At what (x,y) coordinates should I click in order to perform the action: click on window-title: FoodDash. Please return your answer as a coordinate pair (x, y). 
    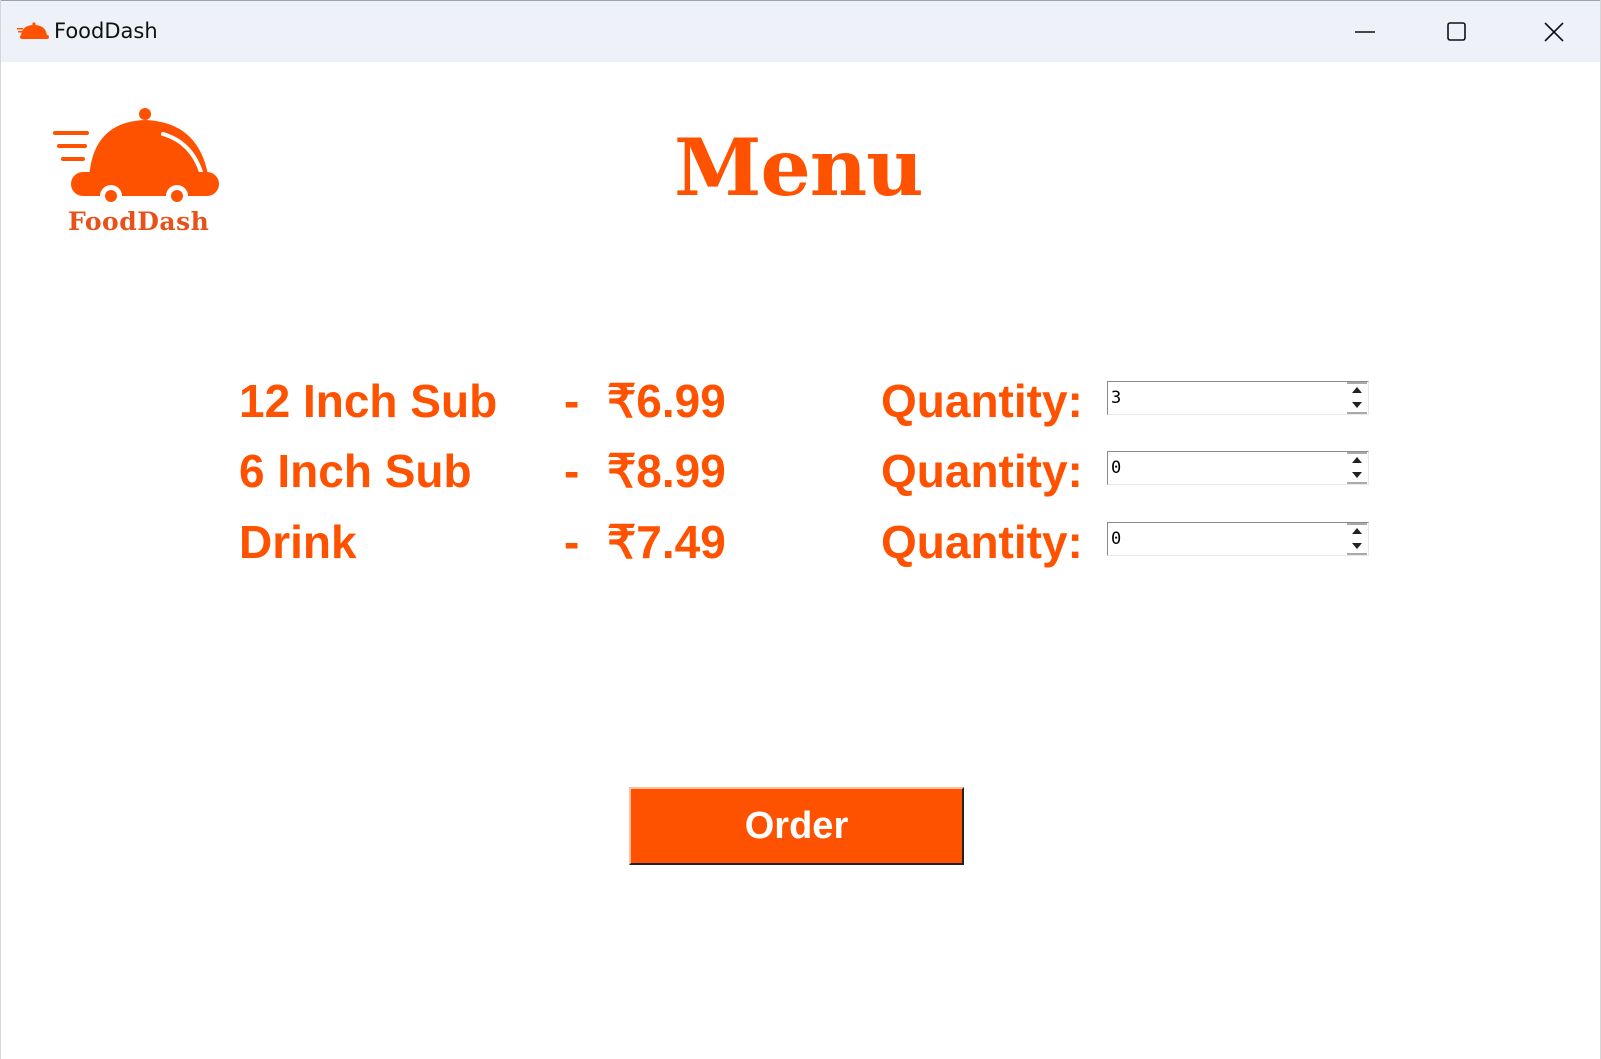
    Looking at the image, I should click on (106, 31).